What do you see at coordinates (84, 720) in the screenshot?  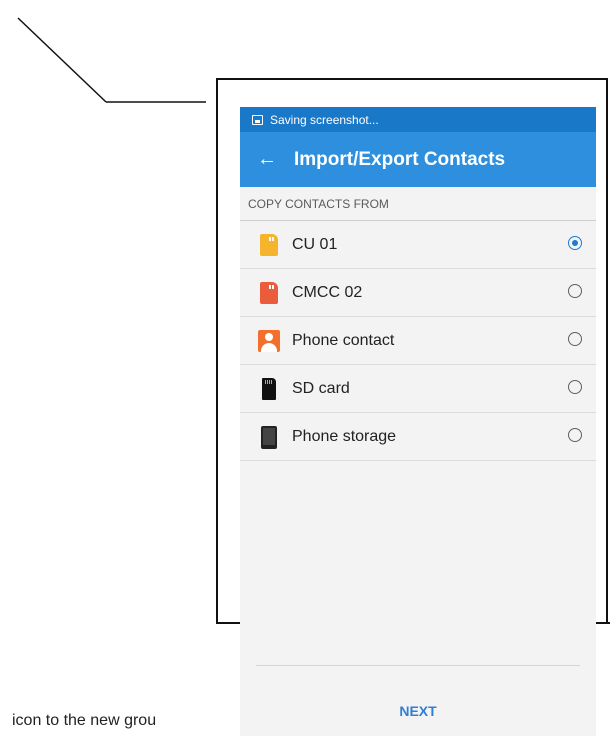 I see `caption-text: icon to the new grou` at bounding box center [84, 720].